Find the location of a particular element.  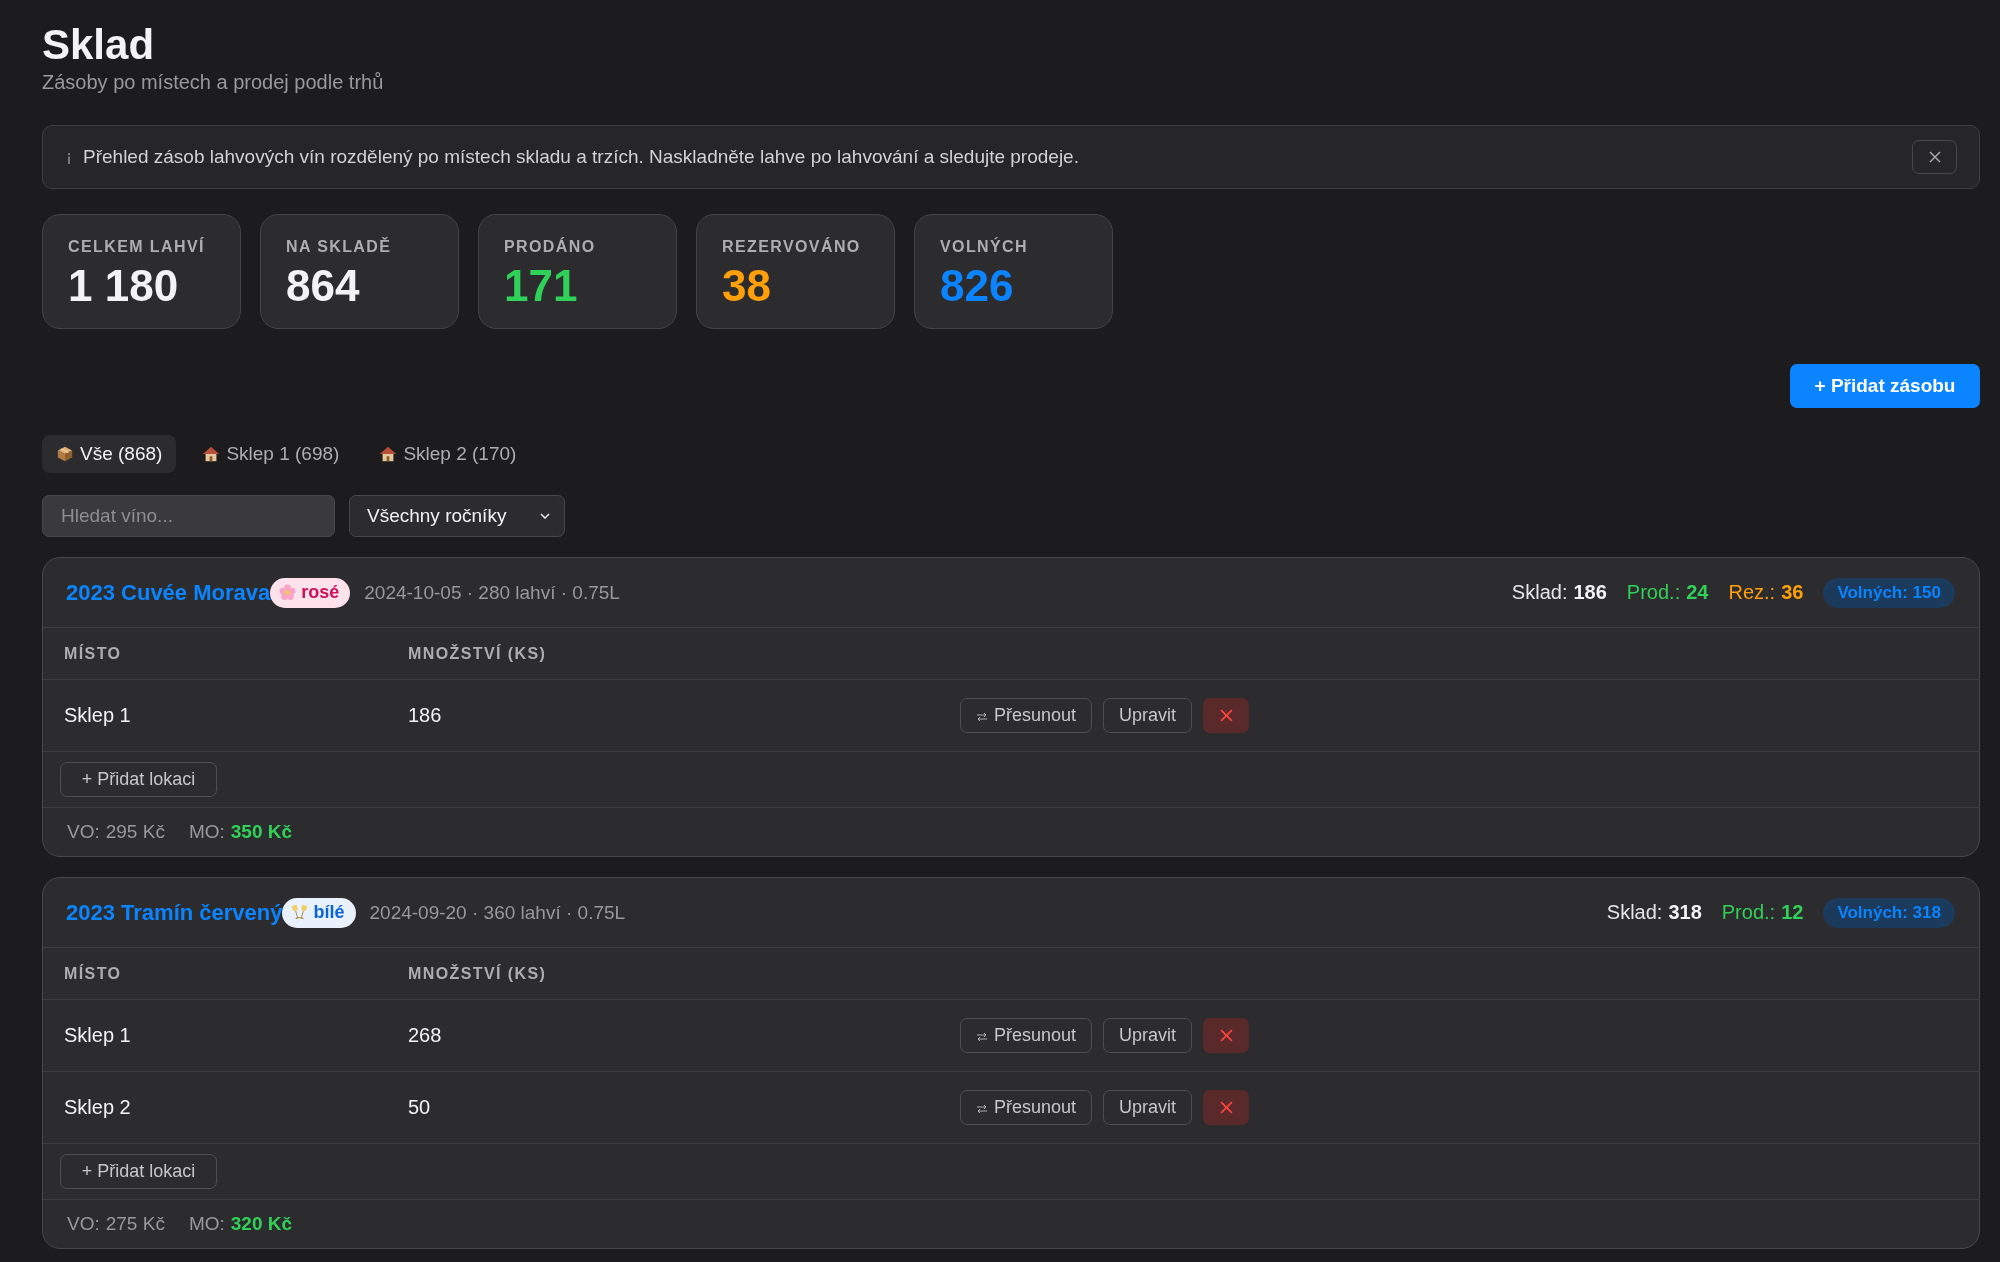

quantity-cell: 186 is located at coordinates (425, 715).